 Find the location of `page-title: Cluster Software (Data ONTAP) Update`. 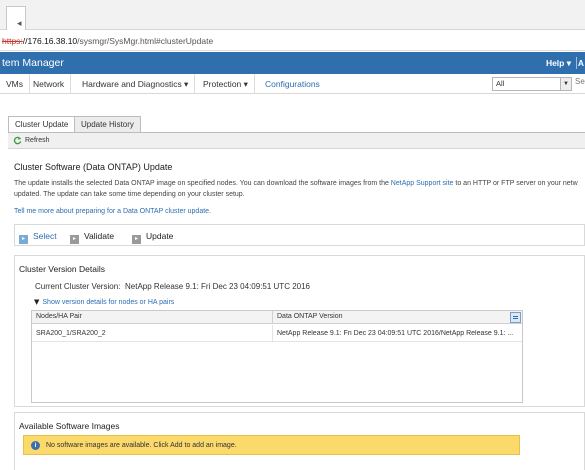

page-title: Cluster Software (Data ONTAP) Update is located at coordinates (93, 167).